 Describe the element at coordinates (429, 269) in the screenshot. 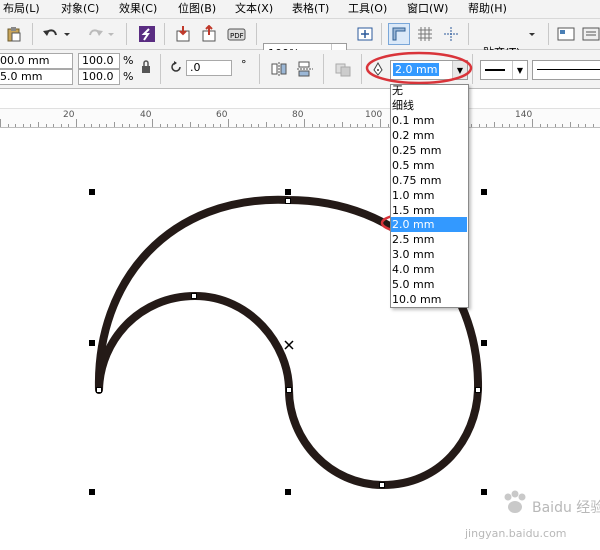

I see `option-4-0mm: 4.0 mm` at that location.